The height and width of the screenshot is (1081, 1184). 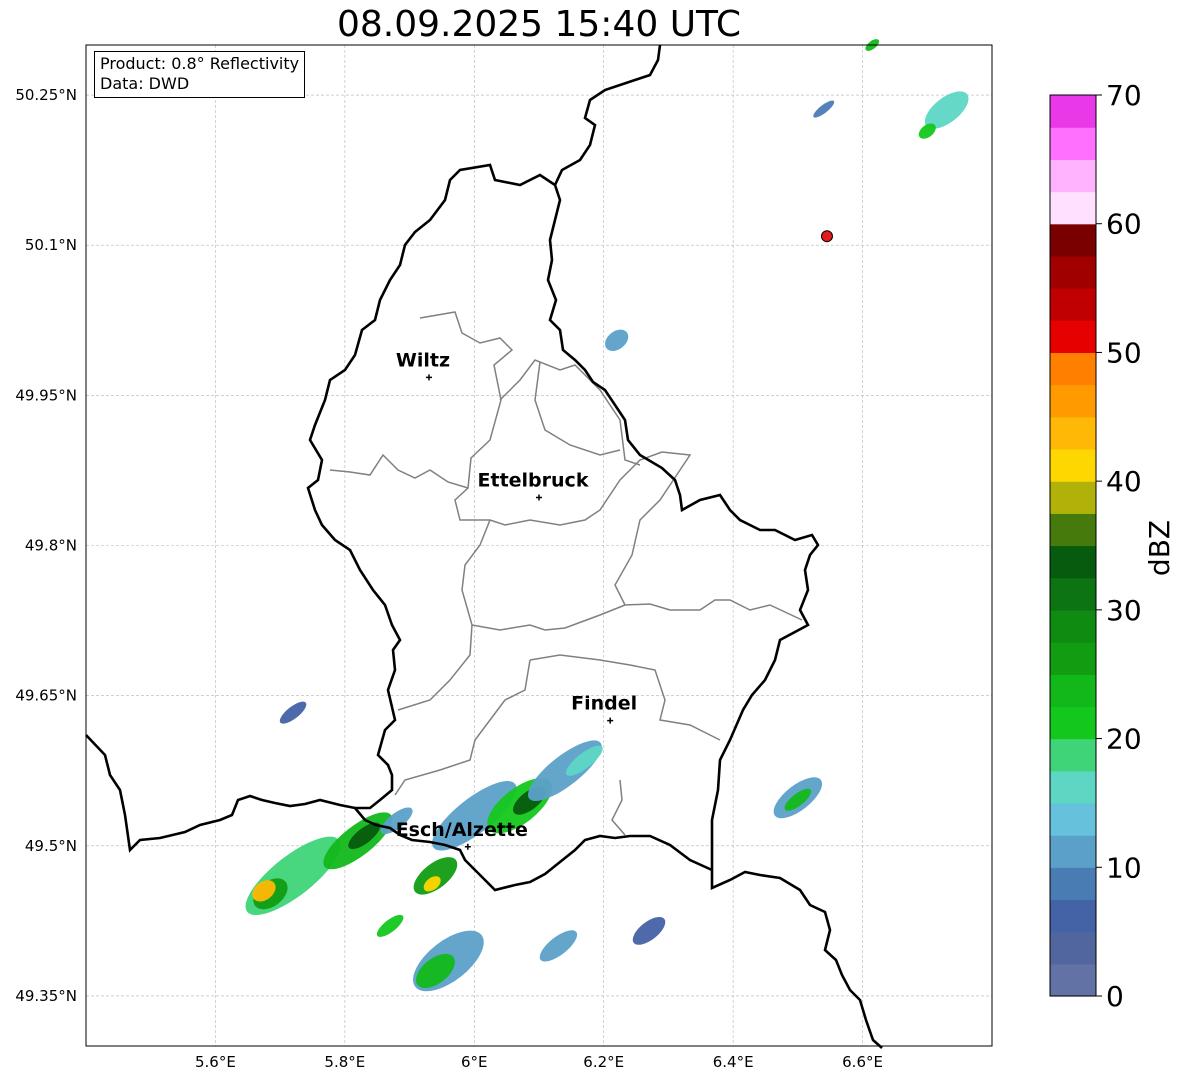 I want to click on city-label: Findel, so click(x=604, y=704).